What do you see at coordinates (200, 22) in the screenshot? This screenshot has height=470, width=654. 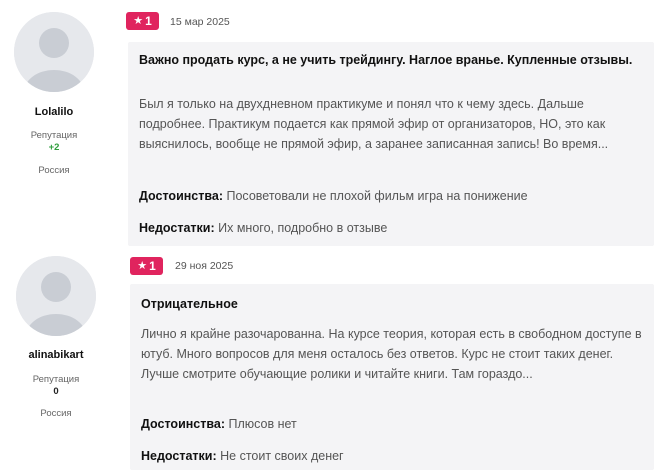 I see `review-date: 15 мар 2025` at bounding box center [200, 22].